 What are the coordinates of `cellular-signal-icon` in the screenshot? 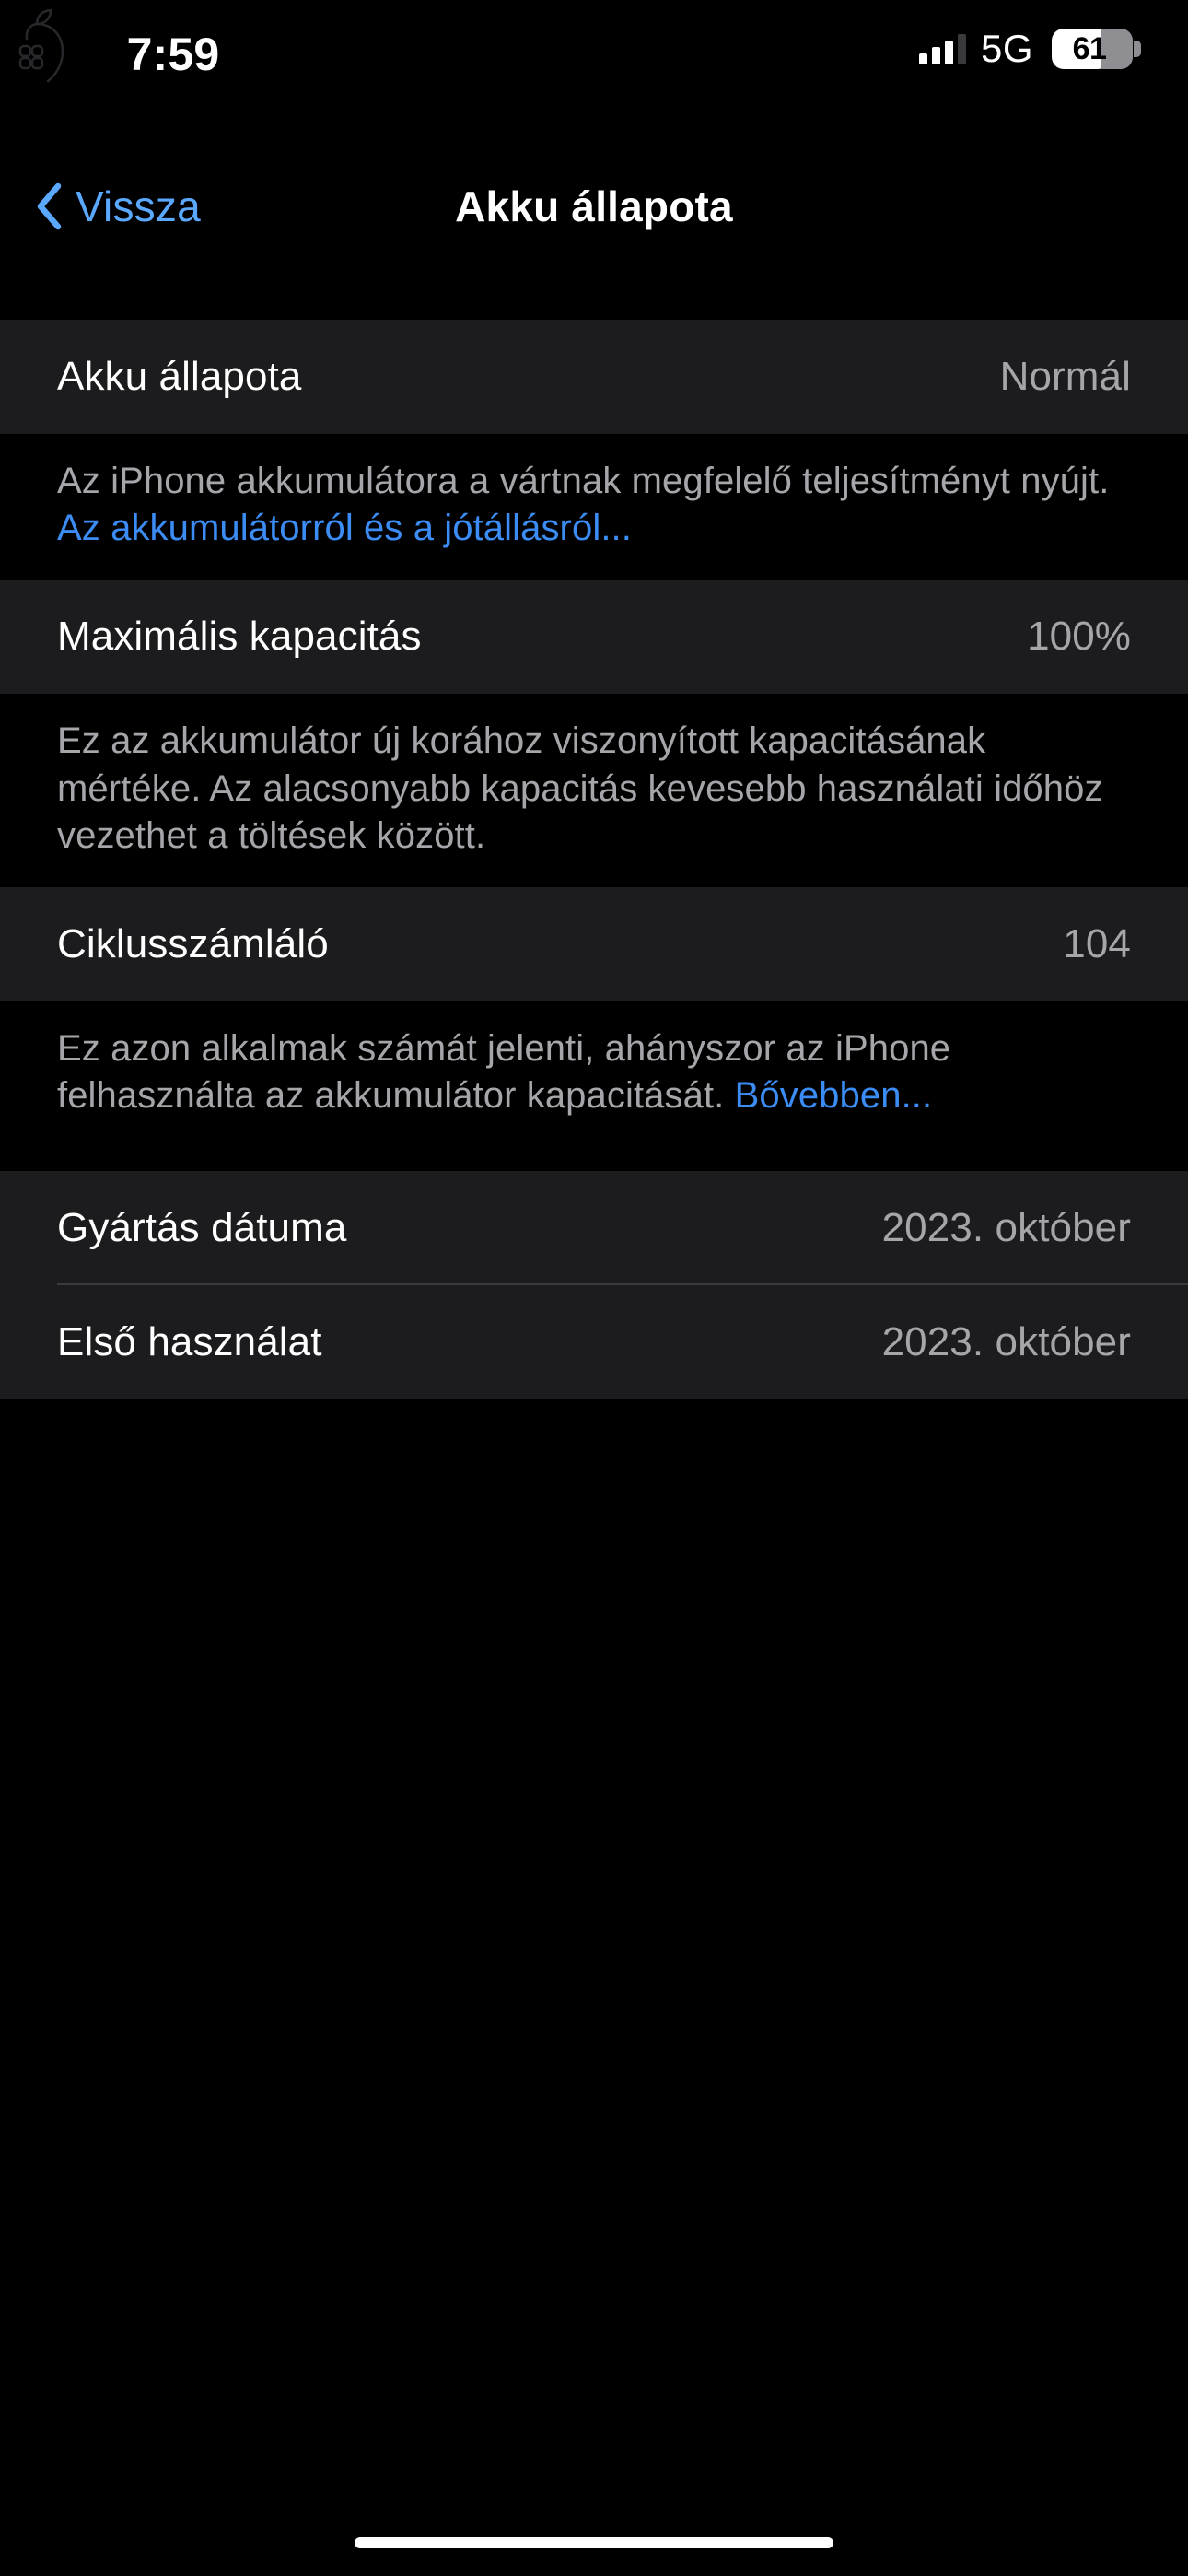 It's located at (942, 48).